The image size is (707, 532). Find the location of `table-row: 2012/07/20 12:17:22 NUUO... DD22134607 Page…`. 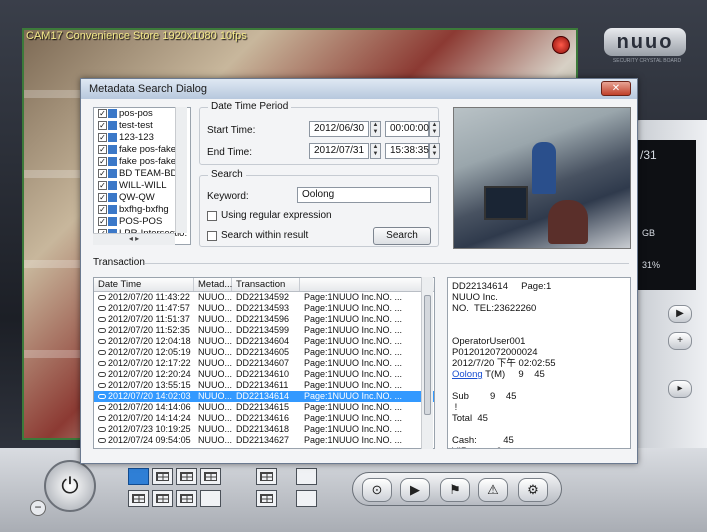

table-row: 2012/07/20 12:17:22 NUUO... DD22134607 Page… is located at coordinates (264, 363).